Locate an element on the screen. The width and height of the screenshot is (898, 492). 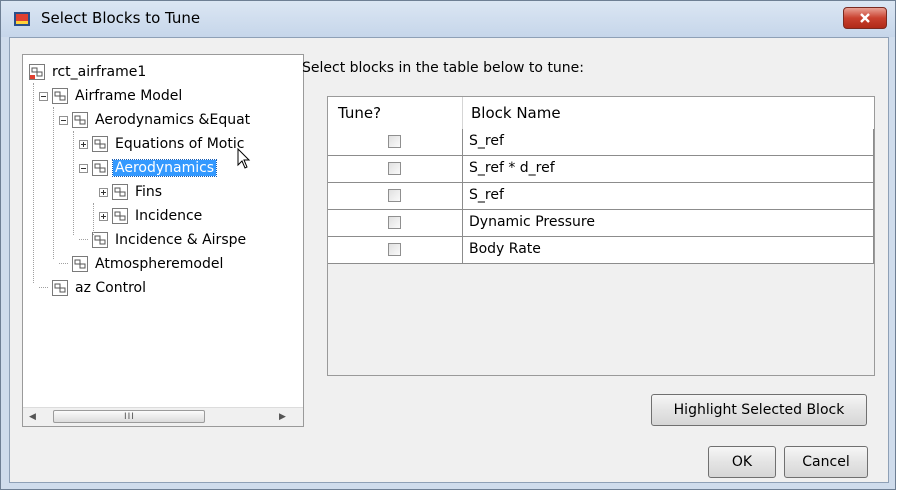
tree-item: az Control is located at coordinates (93, 288).